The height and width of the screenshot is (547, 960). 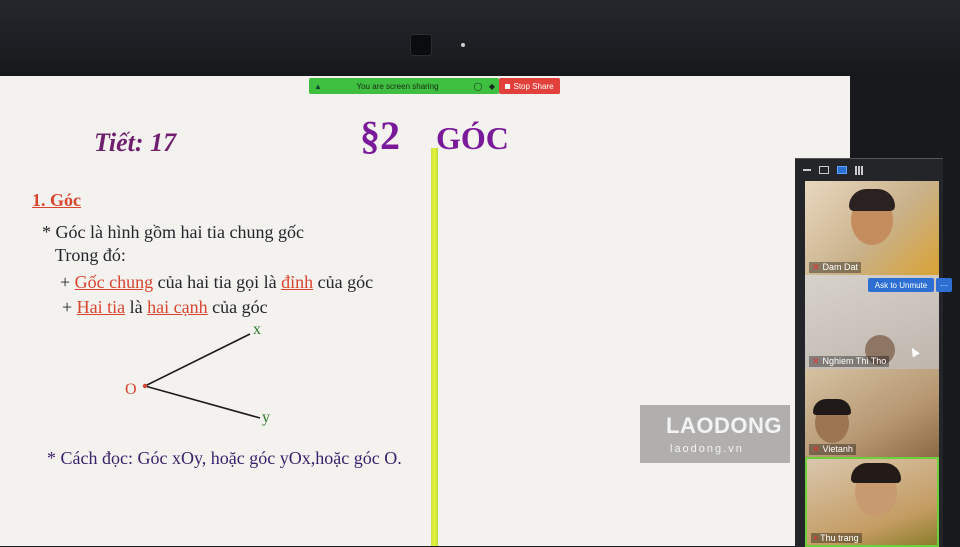 What do you see at coordinates (478, 86) in the screenshot?
I see `pause-icon: ◯` at bounding box center [478, 86].